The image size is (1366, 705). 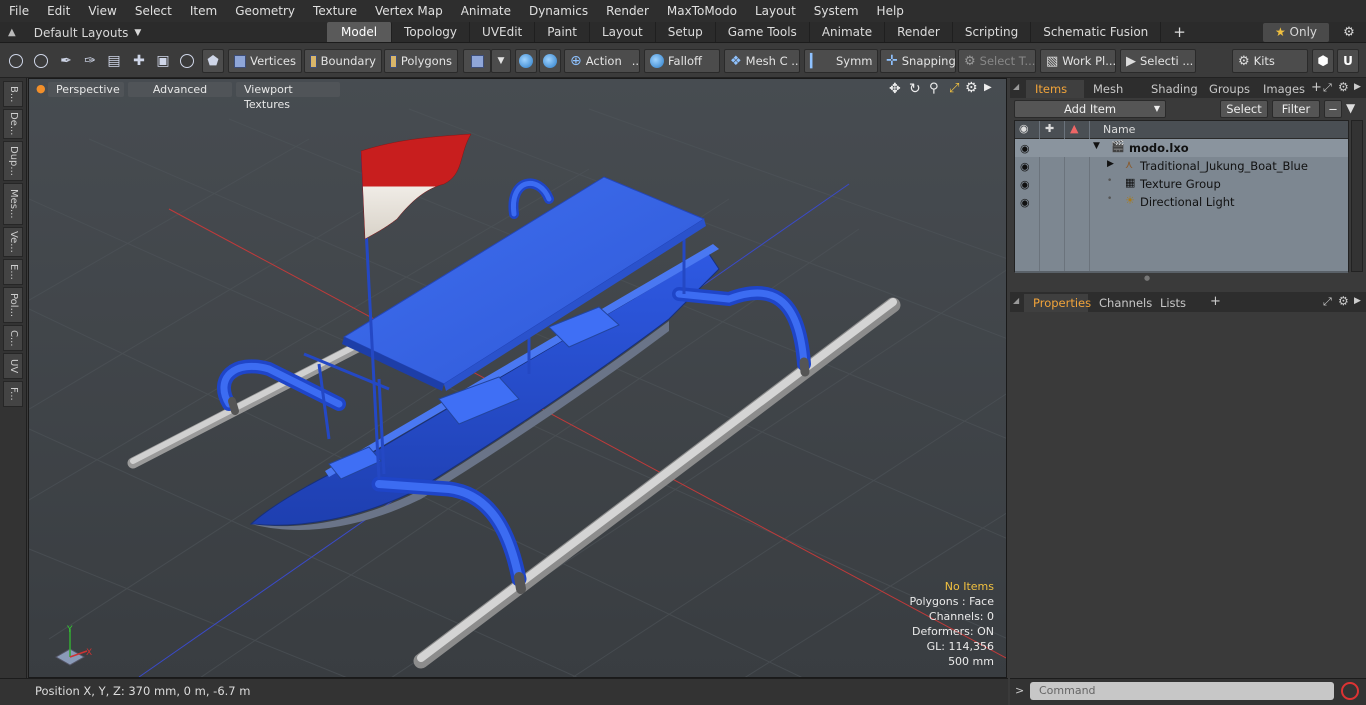 I want to click on snap-square-button: ▣, so click(x=163, y=61).